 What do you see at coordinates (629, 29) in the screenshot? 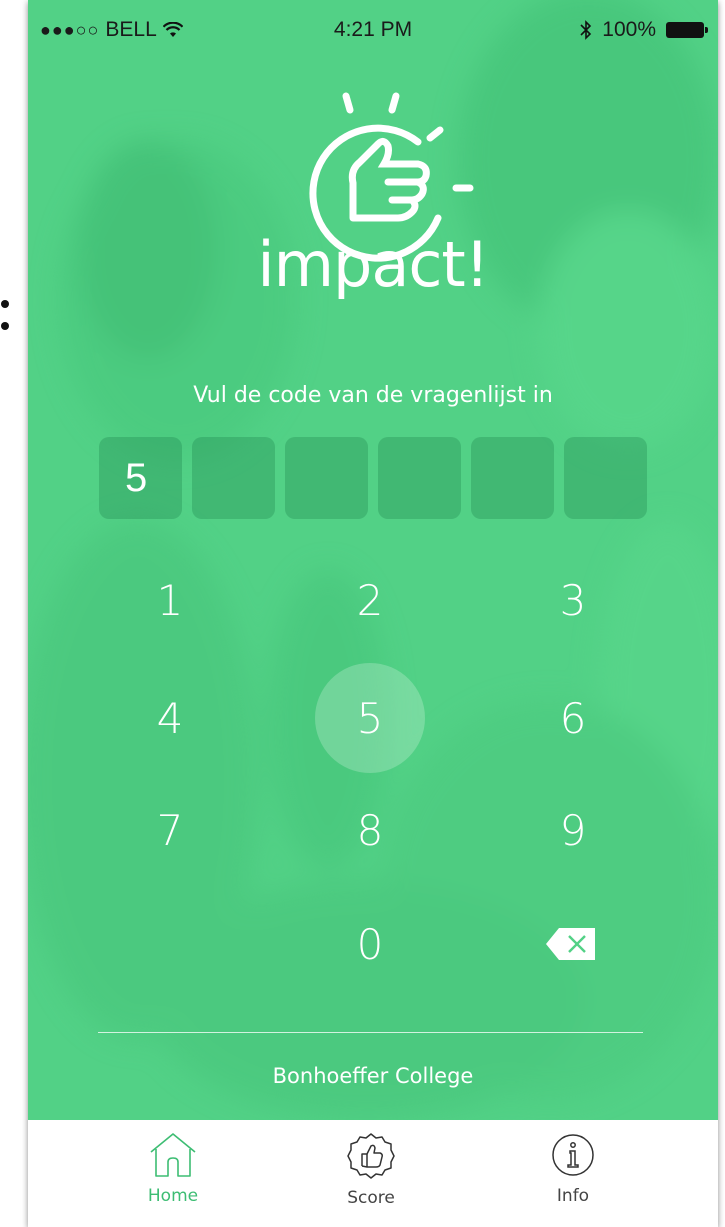
I see `battery-percentage: 100%` at bounding box center [629, 29].